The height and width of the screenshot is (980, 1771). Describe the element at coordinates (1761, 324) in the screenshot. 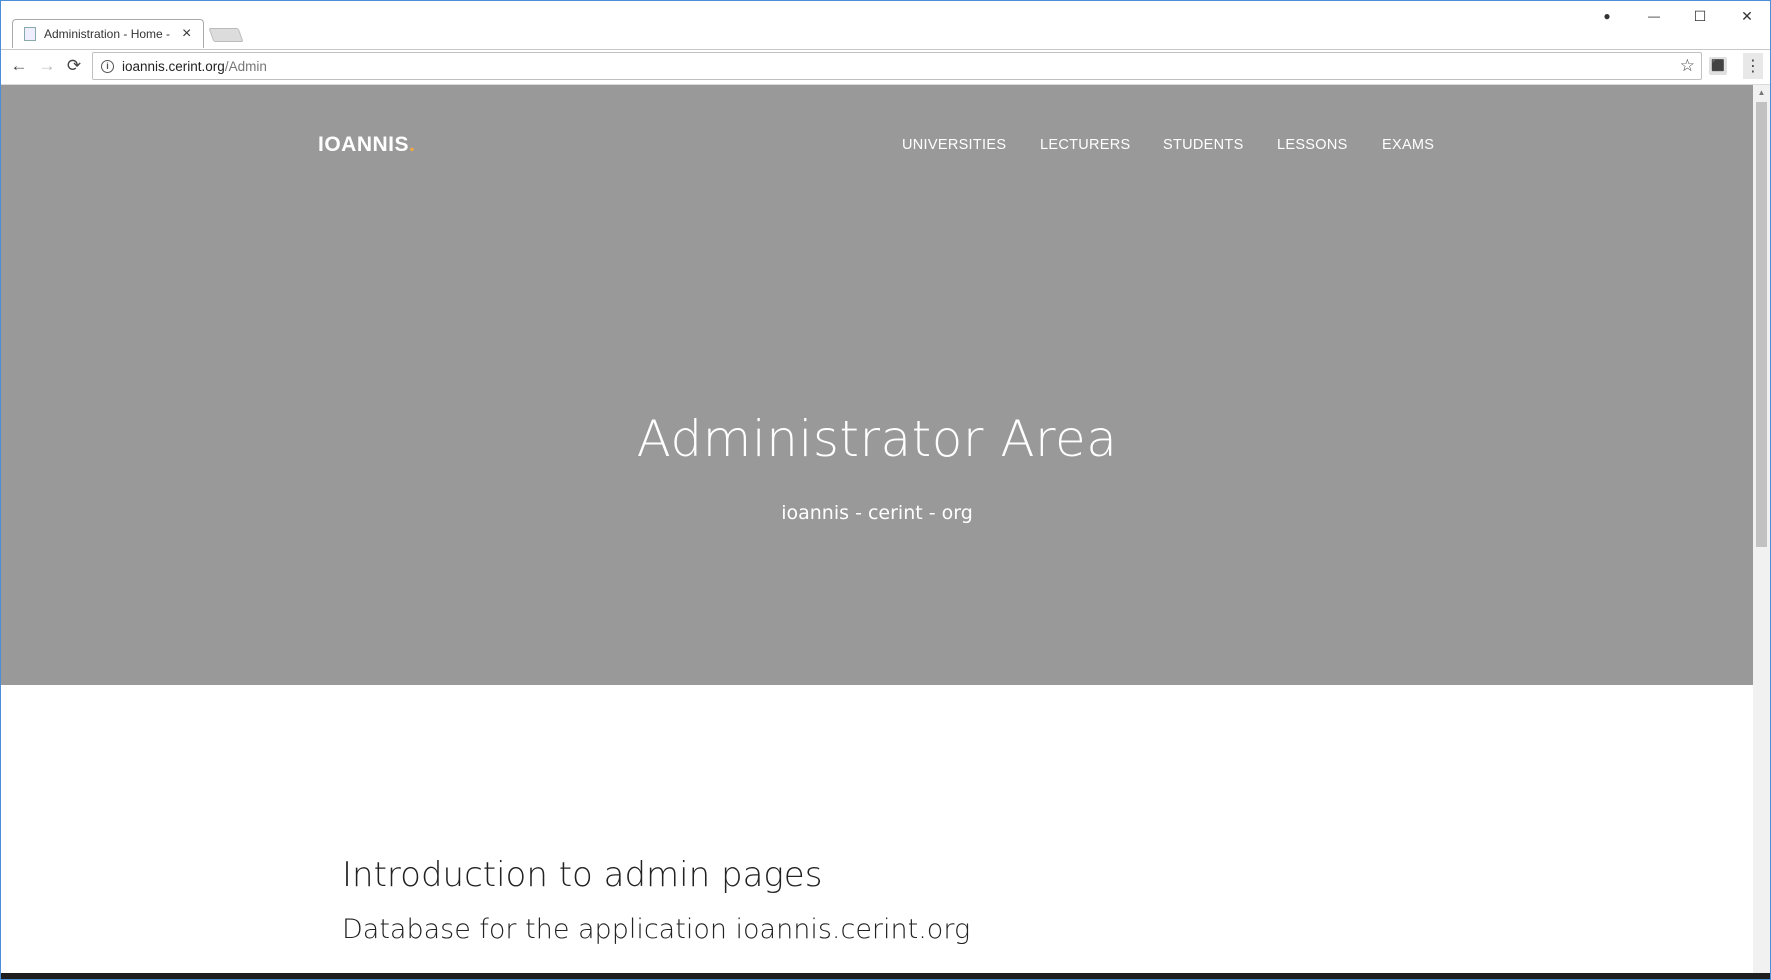

I see `scrollbar-thumb` at that location.